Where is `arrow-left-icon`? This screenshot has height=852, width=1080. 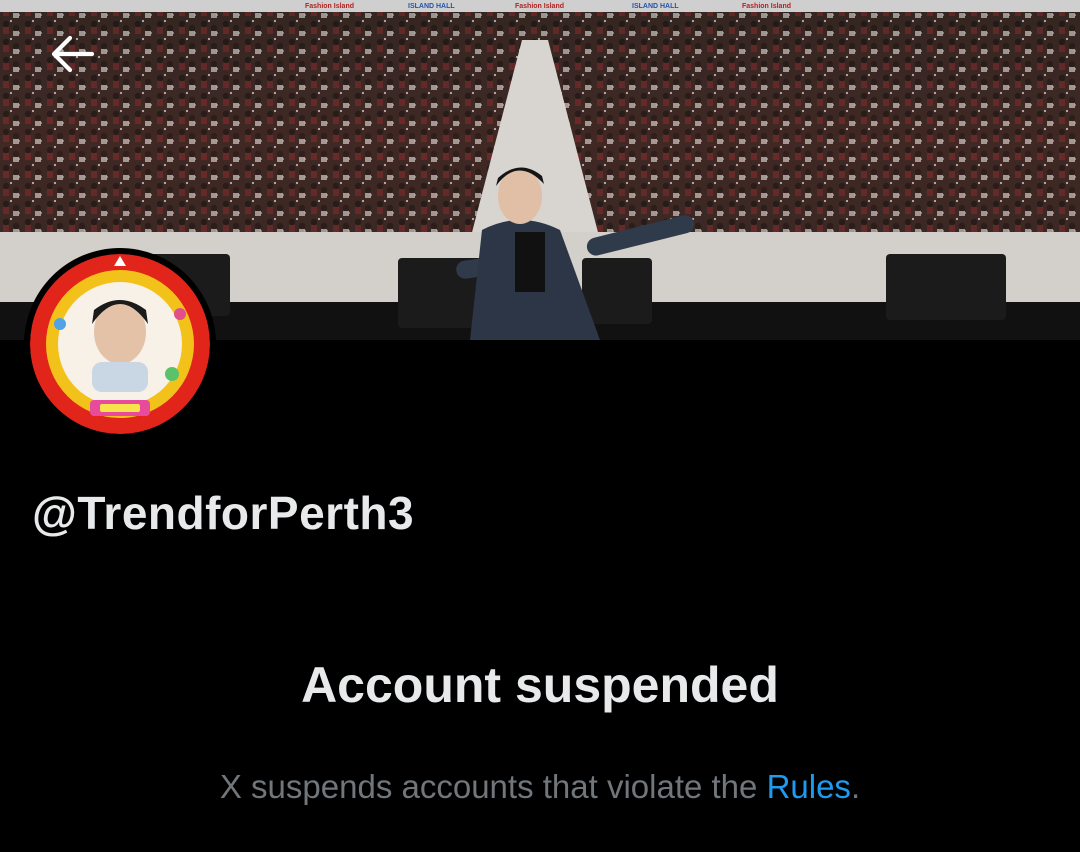 arrow-left-icon is located at coordinates (73, 54).